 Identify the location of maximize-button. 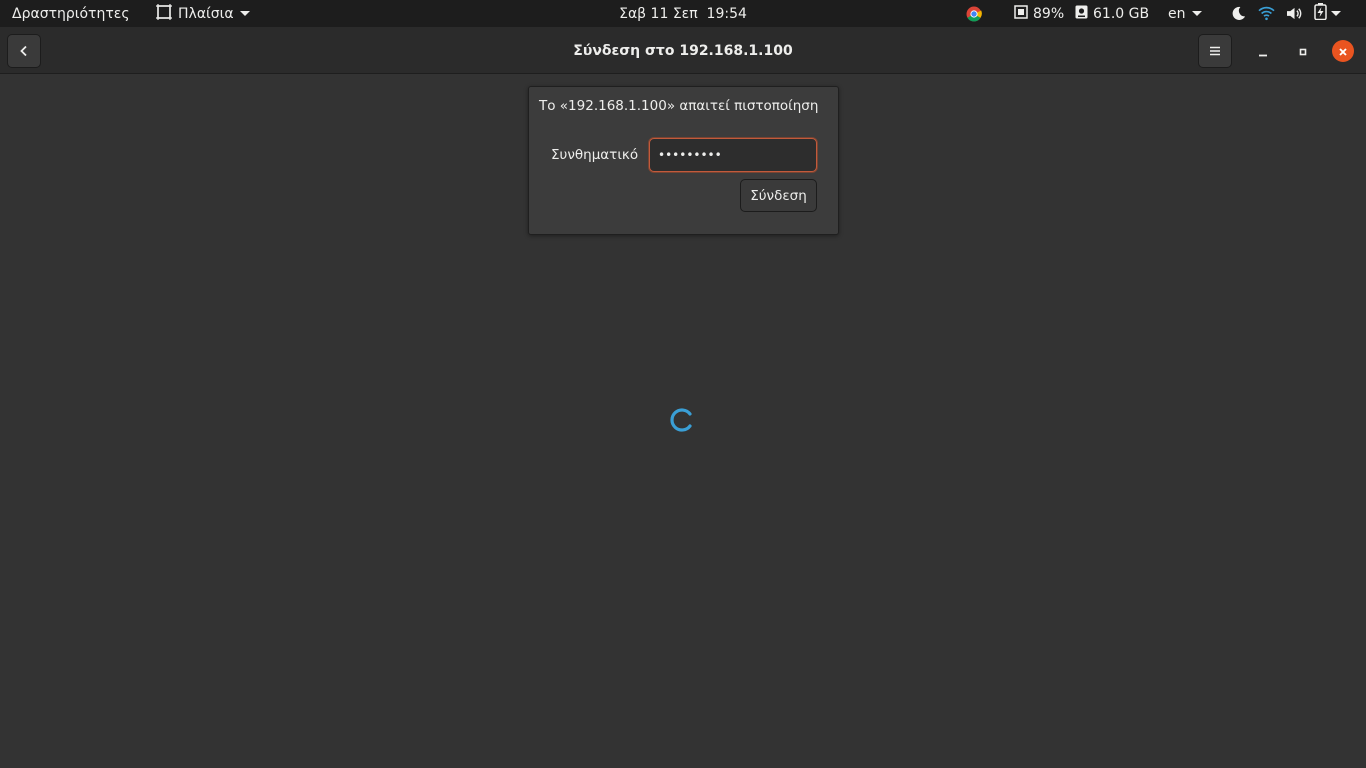
(1303, 51).